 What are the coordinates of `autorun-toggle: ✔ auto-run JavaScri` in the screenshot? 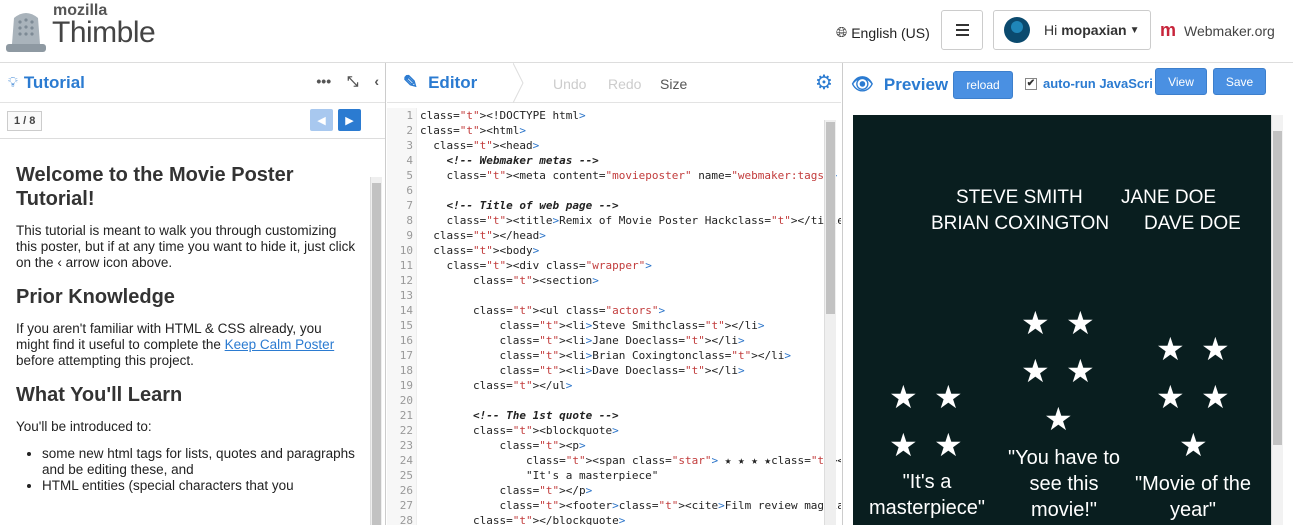 It's located at (1089, 83).